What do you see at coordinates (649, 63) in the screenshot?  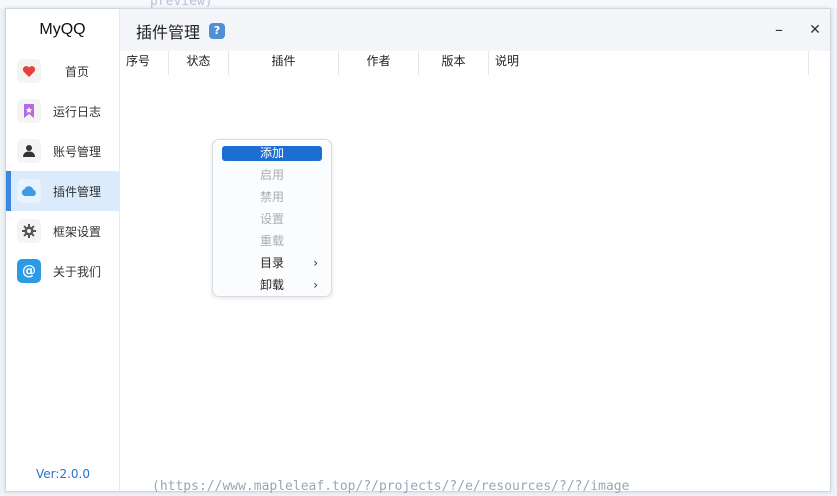 I see `column-header-description: 说明` at bounding box center [649, 63].